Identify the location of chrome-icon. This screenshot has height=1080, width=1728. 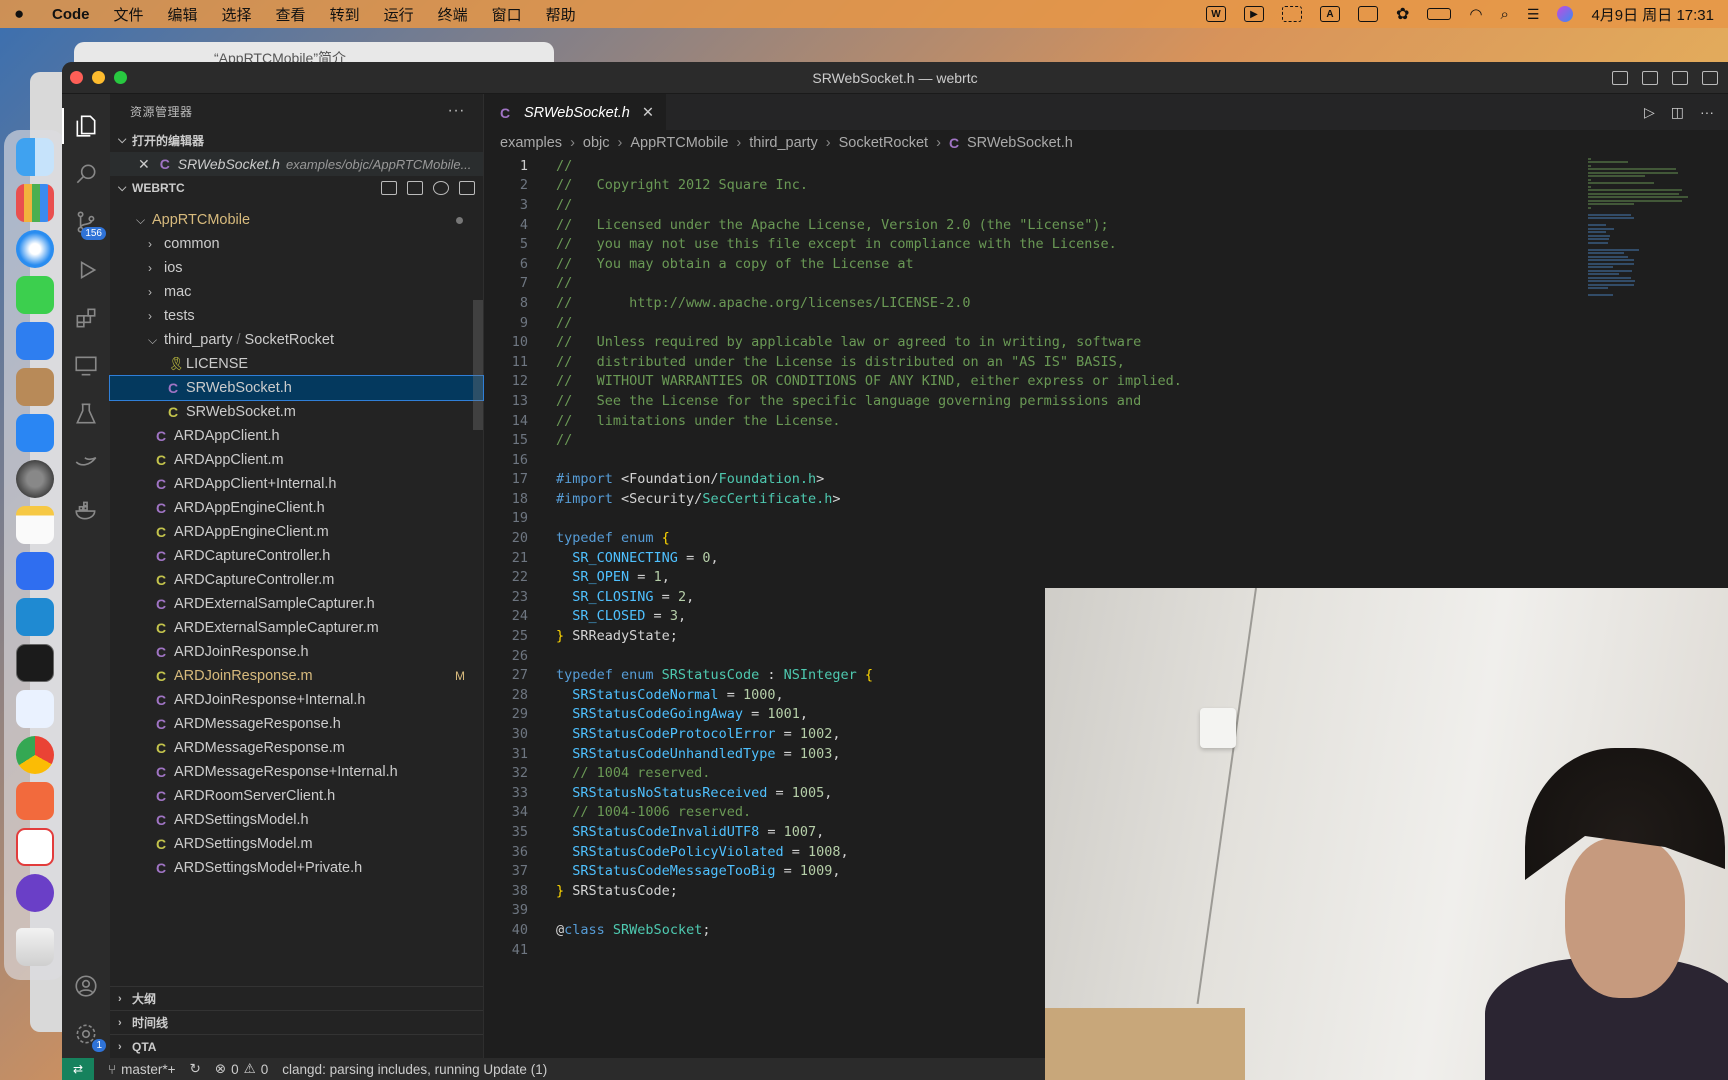
(35, 755).